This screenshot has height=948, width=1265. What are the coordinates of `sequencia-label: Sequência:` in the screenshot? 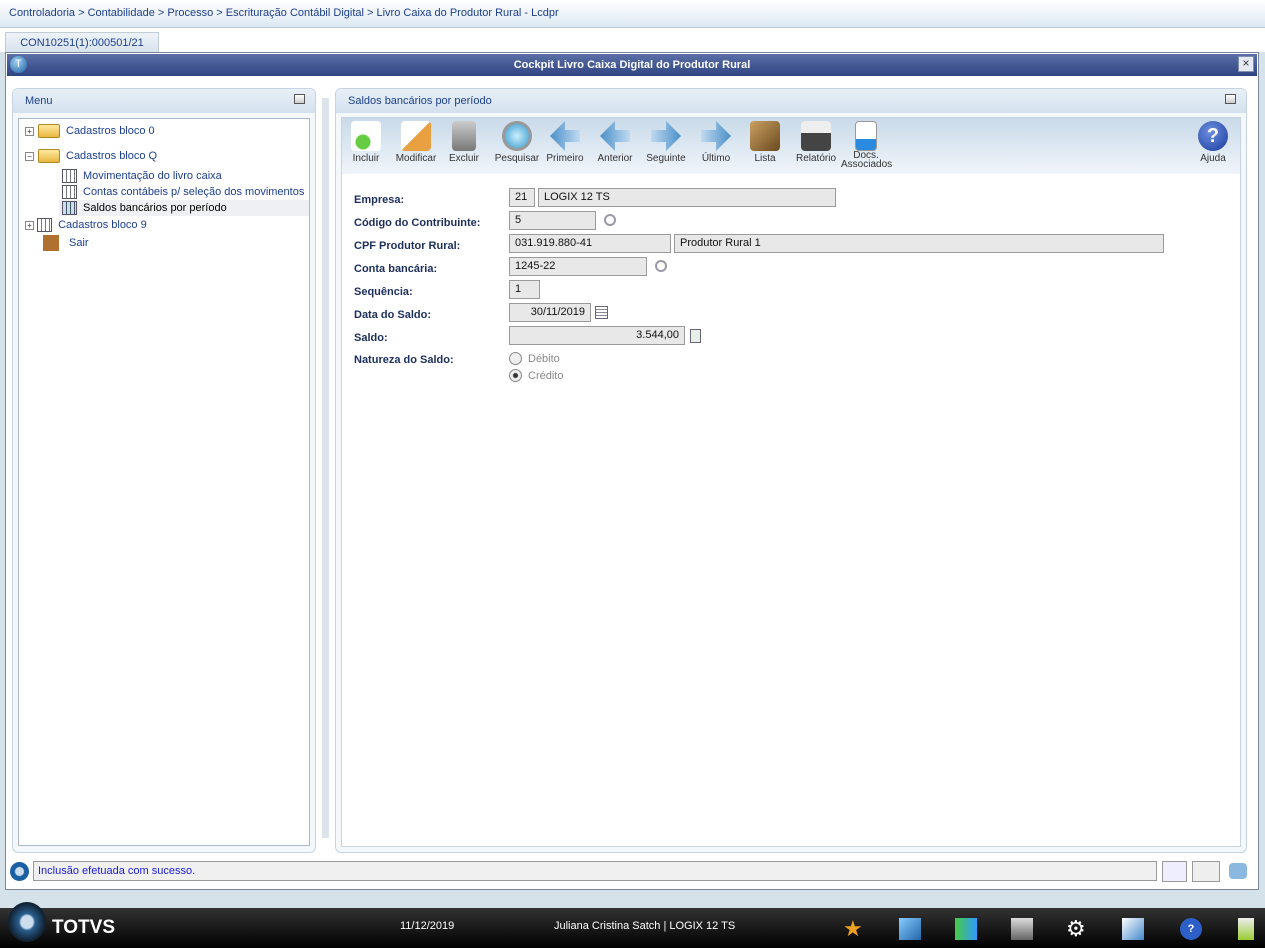 It's located at (383, 292).